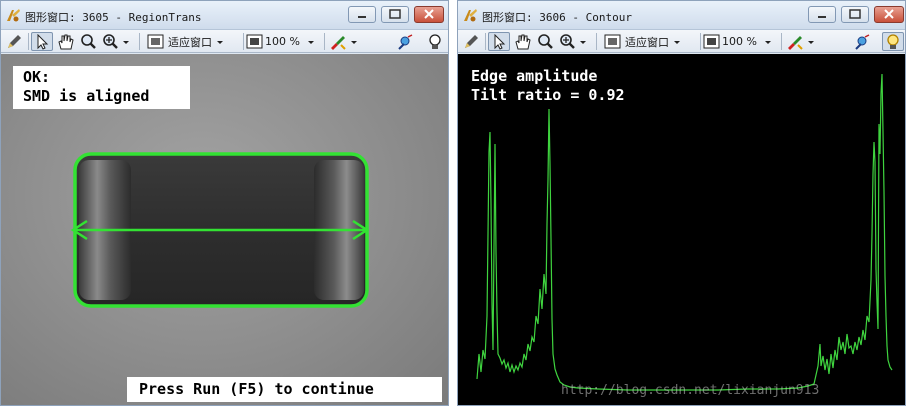 This screenshot has width=906, height=406. Describe the element at coordinates (37, 77) in the screenshot. I see `status-message-line: OK:` at that location.